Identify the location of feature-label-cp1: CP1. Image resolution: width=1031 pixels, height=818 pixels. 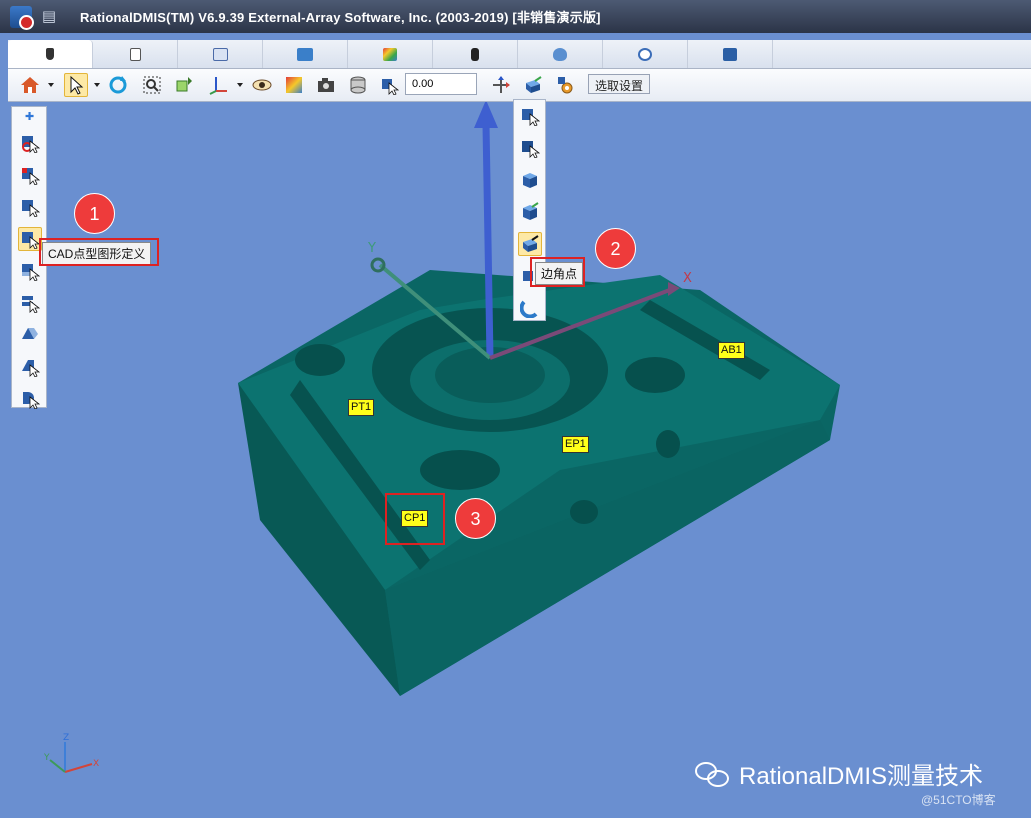
(415, 518).